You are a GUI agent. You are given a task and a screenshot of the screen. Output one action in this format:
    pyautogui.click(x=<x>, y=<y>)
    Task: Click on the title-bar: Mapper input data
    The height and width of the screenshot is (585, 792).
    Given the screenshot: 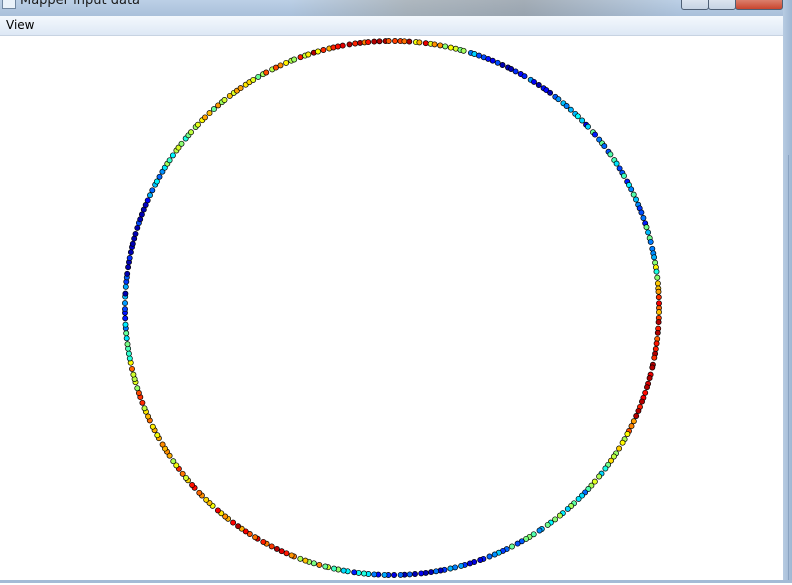 What is the action you would take?
    pyautogui.click(x=396, y=8)
    